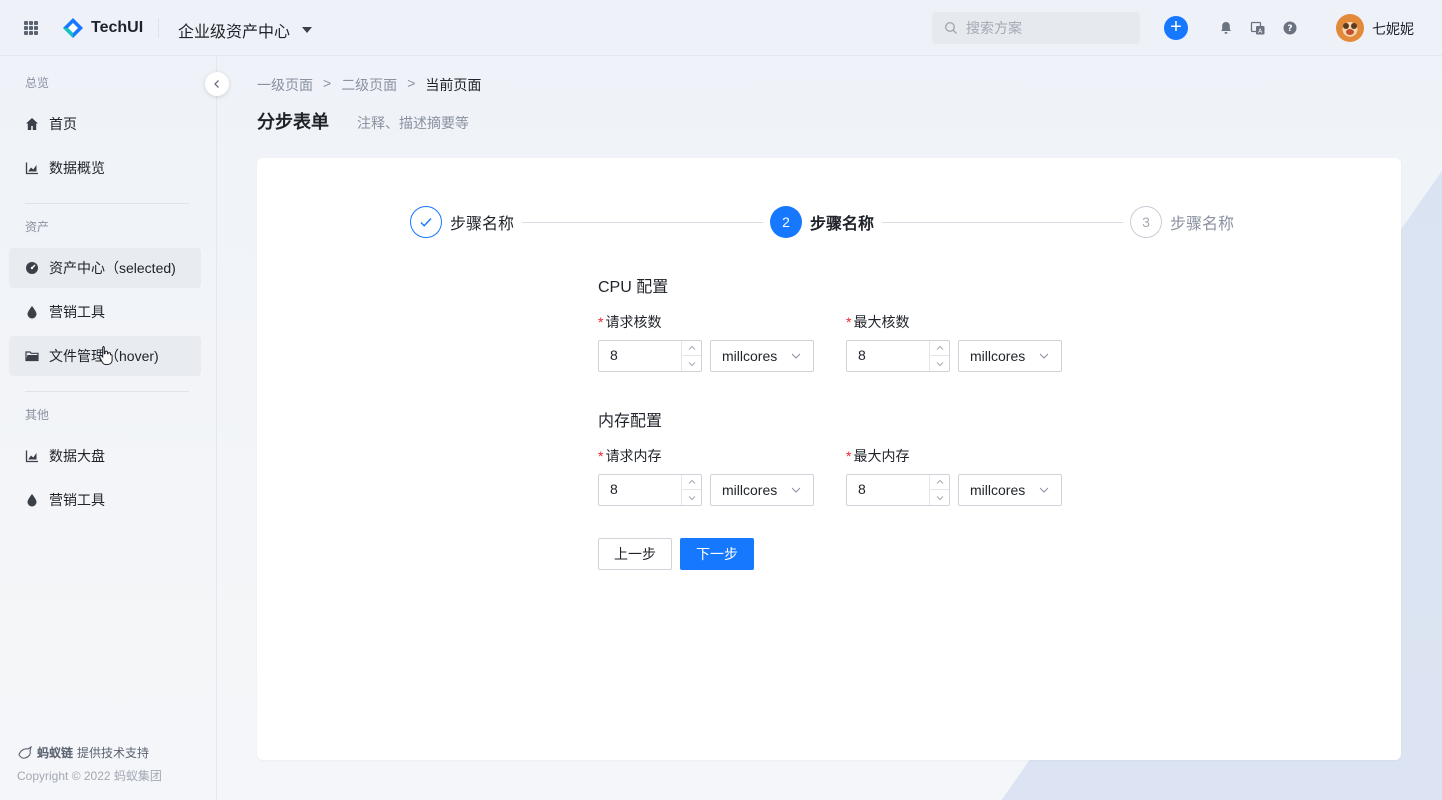 This screenshot has height=800, width=1442. Describe the element at coordinates (1226, 28) in the screenshot. I see `bell-icon` at that location.